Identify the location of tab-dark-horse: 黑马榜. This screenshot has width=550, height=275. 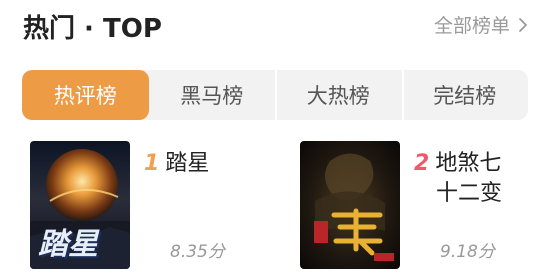
(212, 95).